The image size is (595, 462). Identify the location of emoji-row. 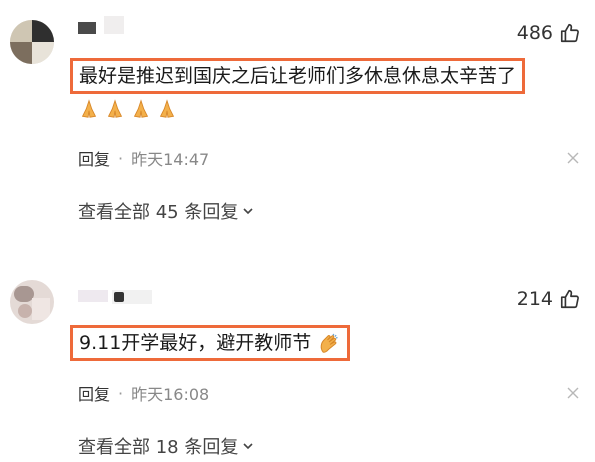
(128, 109).